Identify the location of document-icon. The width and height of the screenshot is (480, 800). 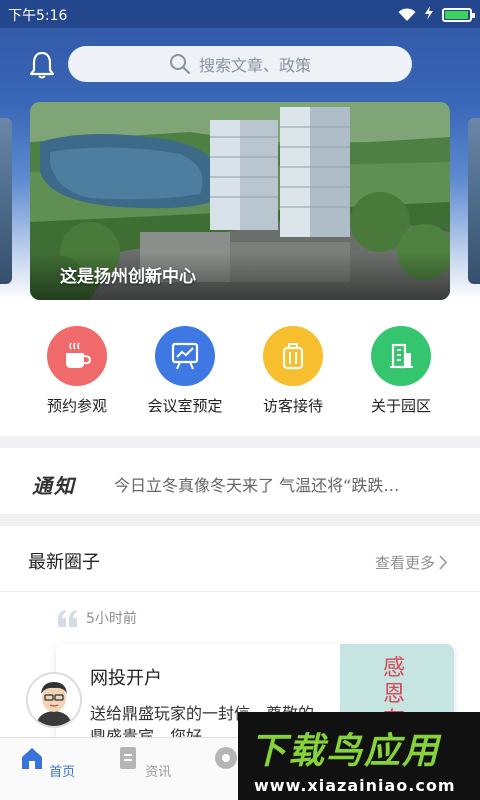
(127, 758).